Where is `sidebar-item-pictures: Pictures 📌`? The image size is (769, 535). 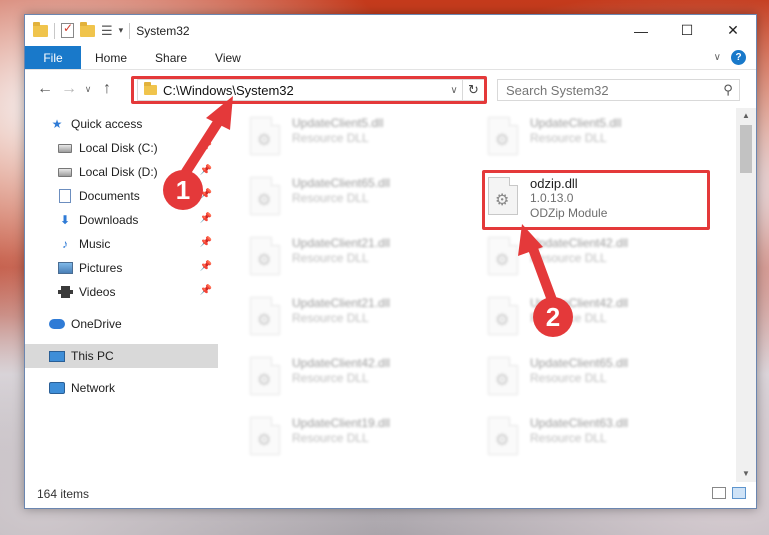
sidebar-item-pictures: Pictures 📌 is located at coordinates (121, 268).